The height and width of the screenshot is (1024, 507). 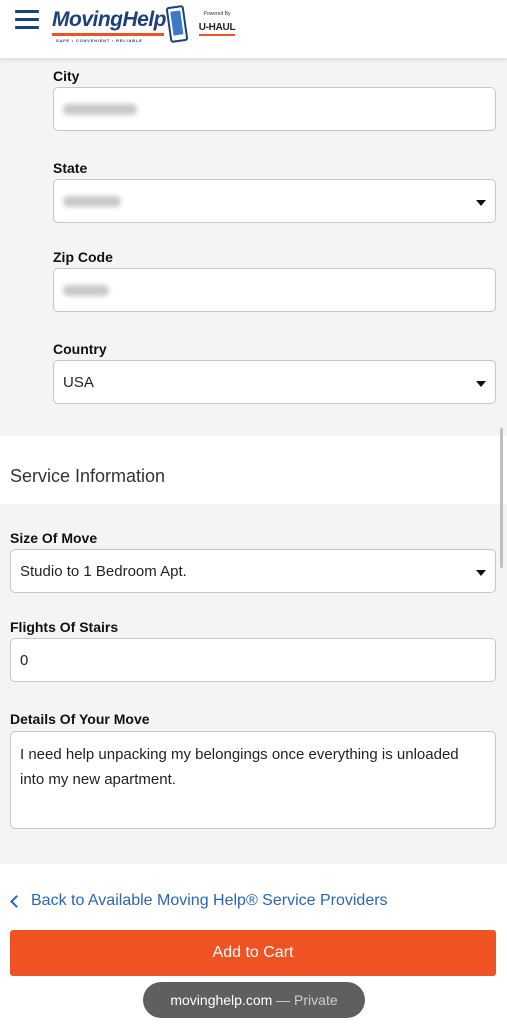 I want to click on browser-url-pill: movinghelp.com — Private, so click(x=254, y=1000).